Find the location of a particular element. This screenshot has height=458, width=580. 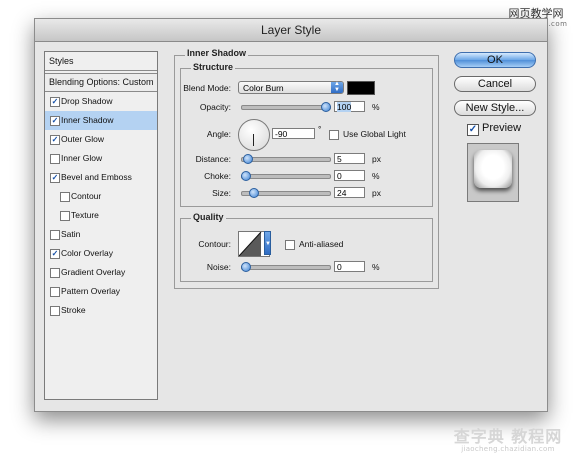

effect-item-drop-shadow: ✓ Drop Shadow is located at coordinates (101, 101).